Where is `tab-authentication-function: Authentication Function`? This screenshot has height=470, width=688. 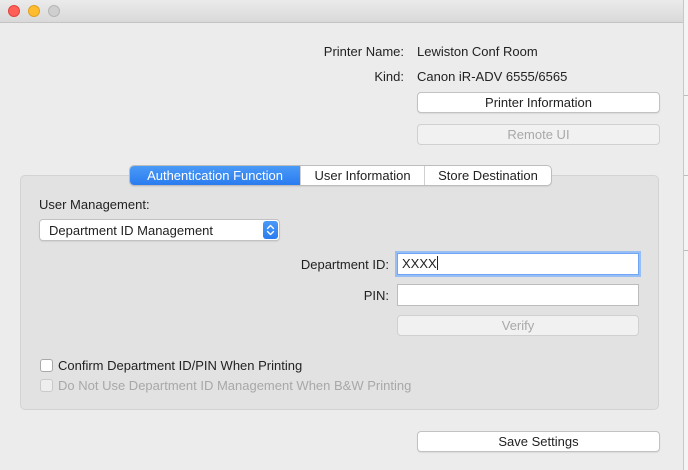 tab-authentication-function: Authentication Function is located at coordinates (215, 175).